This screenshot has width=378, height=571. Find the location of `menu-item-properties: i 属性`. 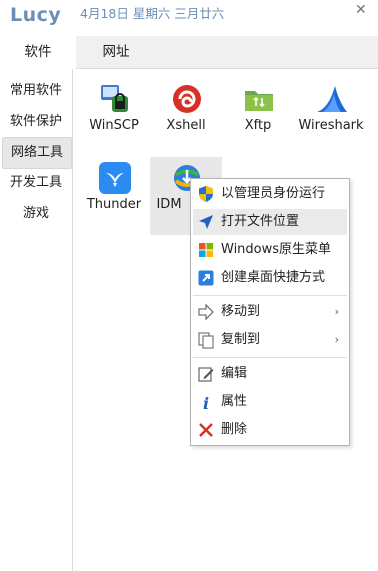

menu-item-properties: i 属性 is located at coordinates (270, 402).